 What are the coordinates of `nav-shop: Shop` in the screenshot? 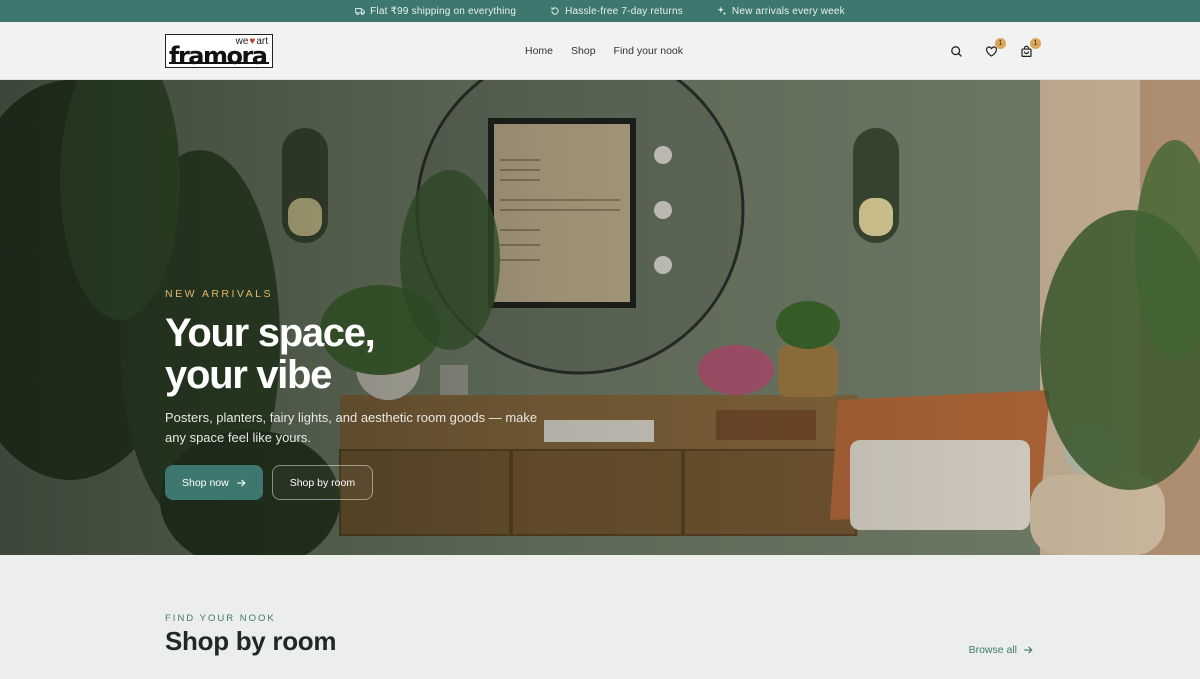 It's located at (583, 51).